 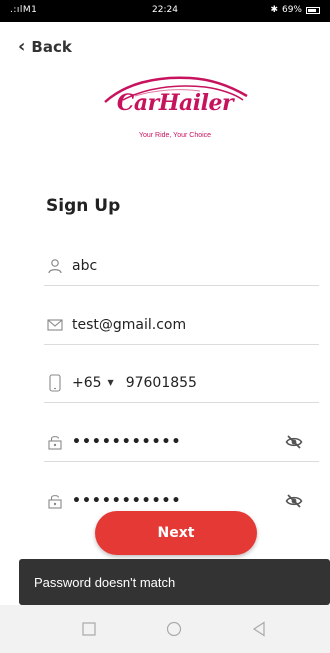 I want to click on back-label: Back, so click(x=51, y=47).